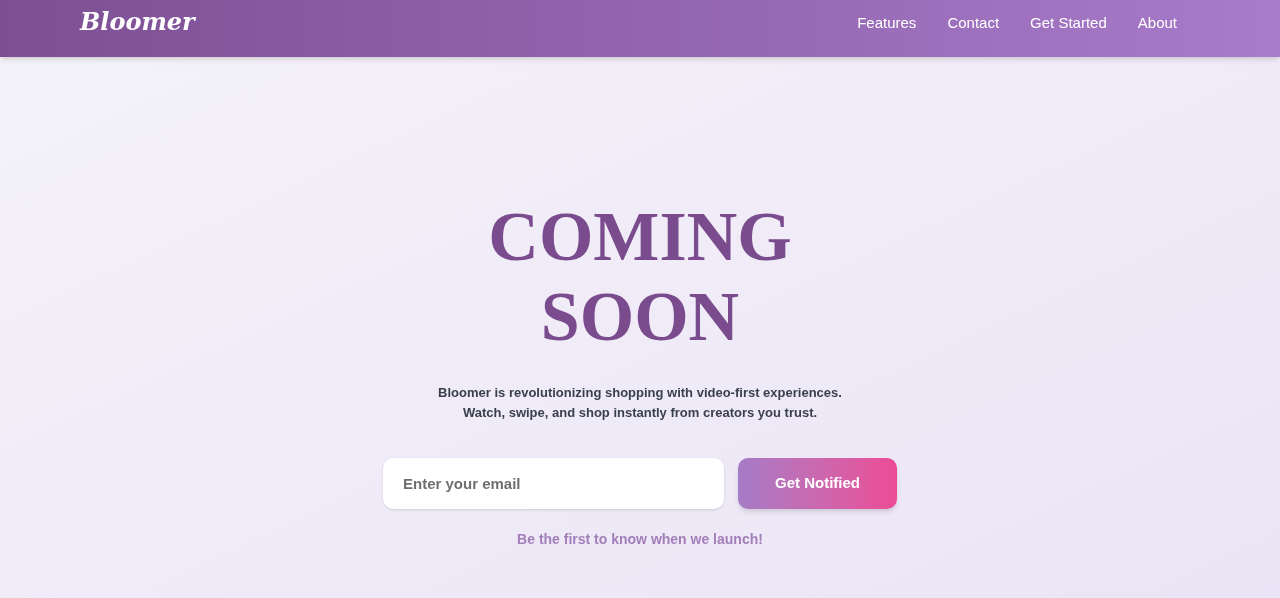  What do you see at coordinates (640, 403) in the screenshot?
I see `description: Bloomer is revolutionizing shopping with video-first experiences. Watch, swipe, and shop instantly from creators you trust.` at bounding box center [640, 403].